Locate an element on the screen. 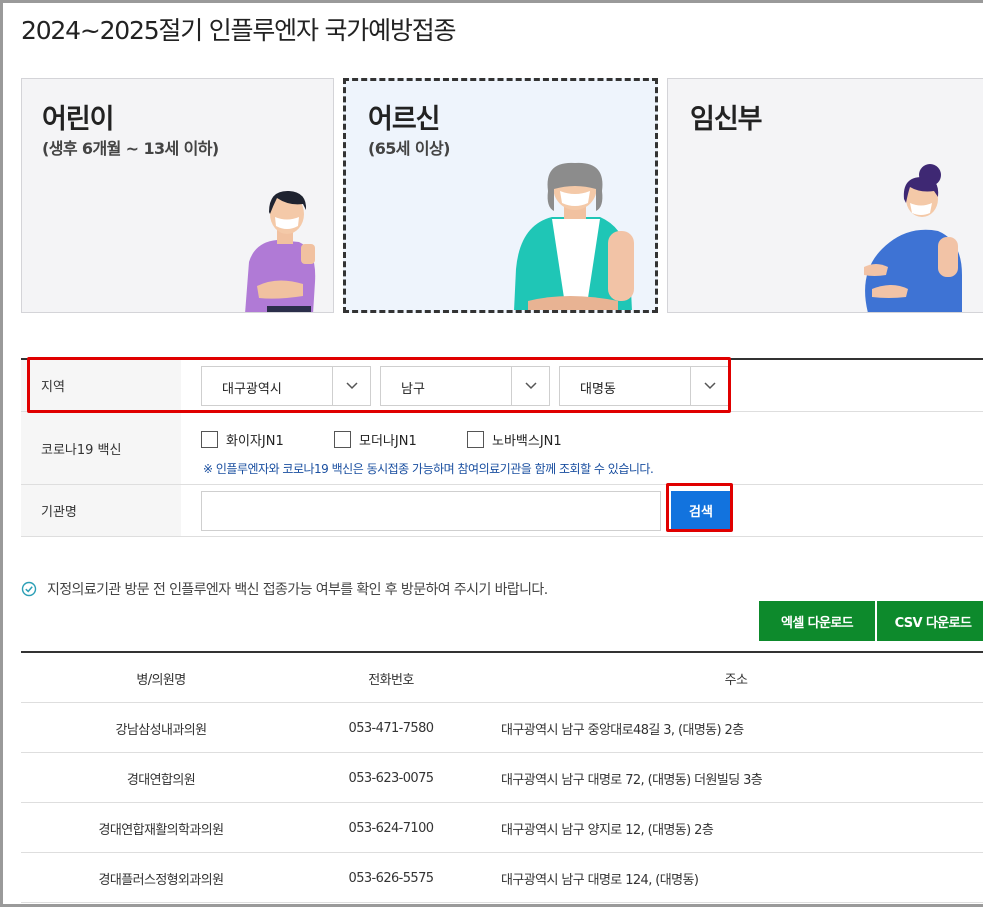  clinic-phone: 053-471-7580 is located at coordinates (391, 728).